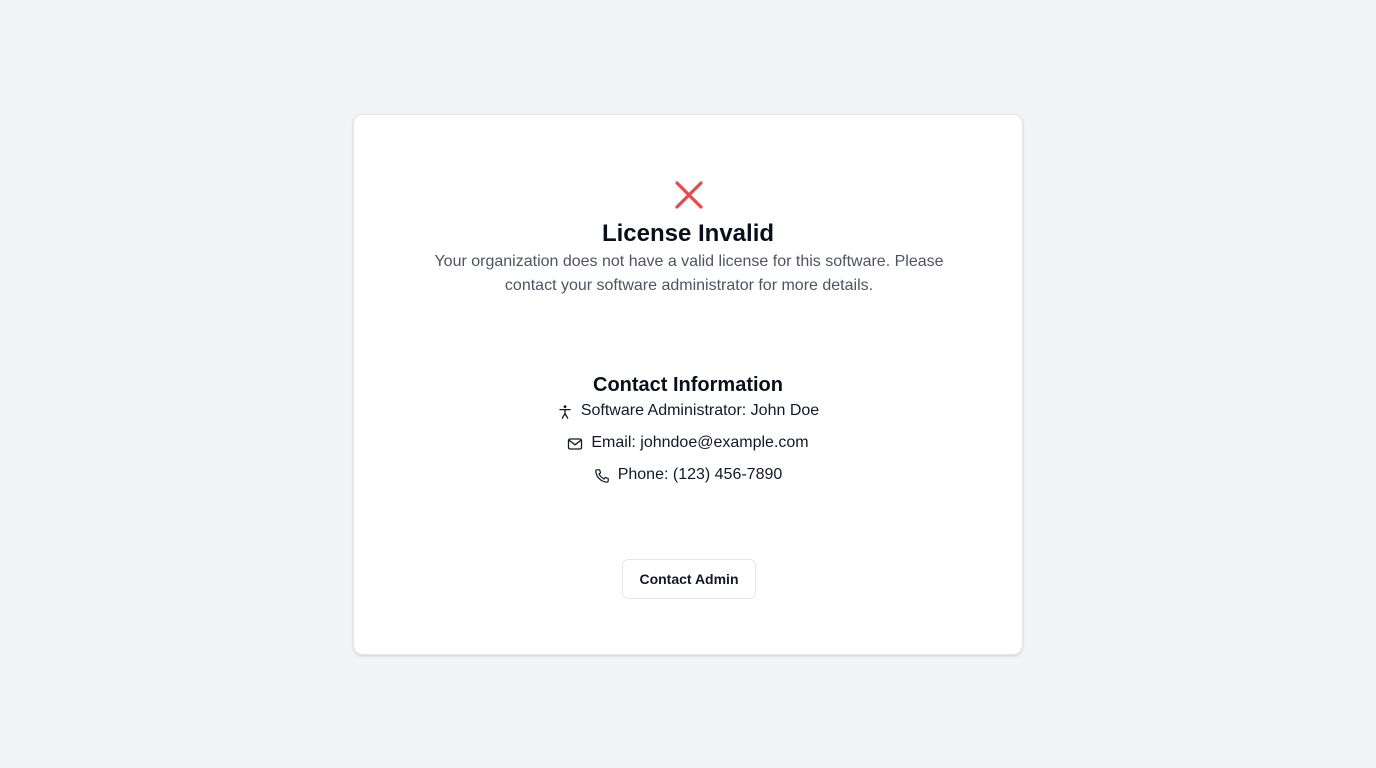 Image resolution: width=1376 pixels, height=768 pixels. I want to click on contact-admin-button: Contact Admin, so click(689, 579).